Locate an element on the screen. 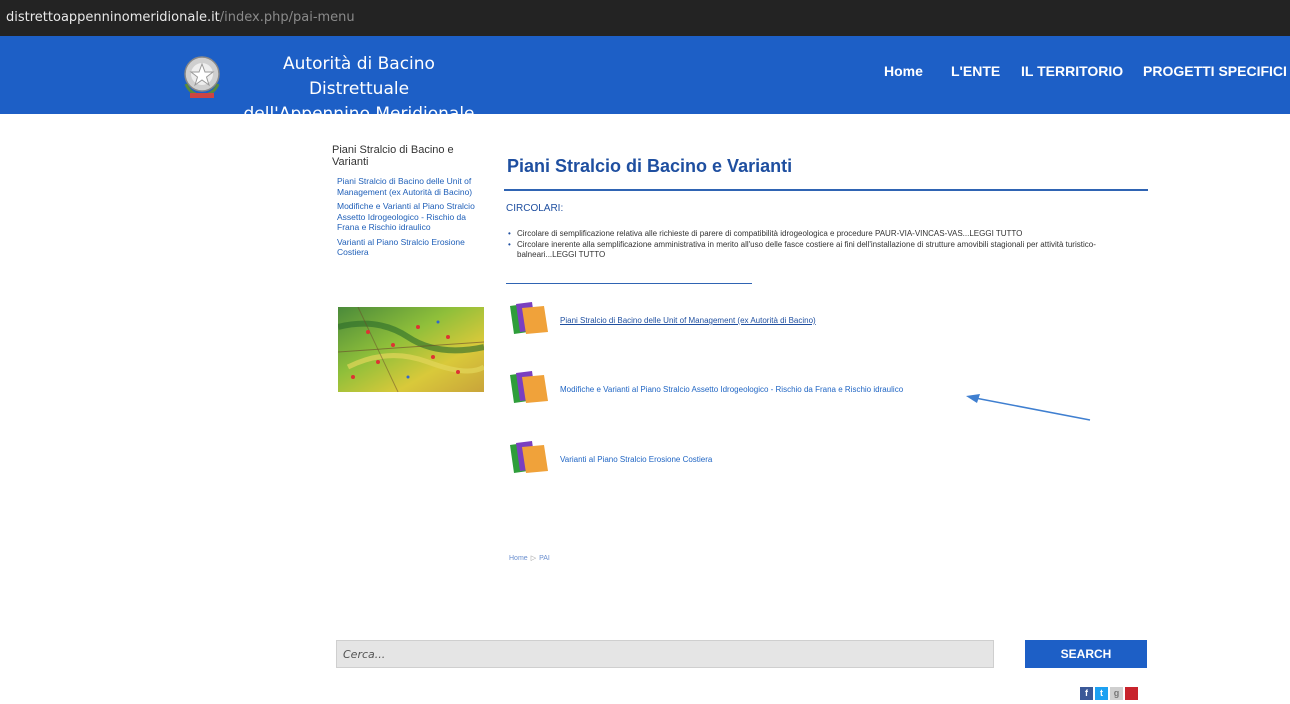  facebook-icon: f is located at coordinates (1086, 693).